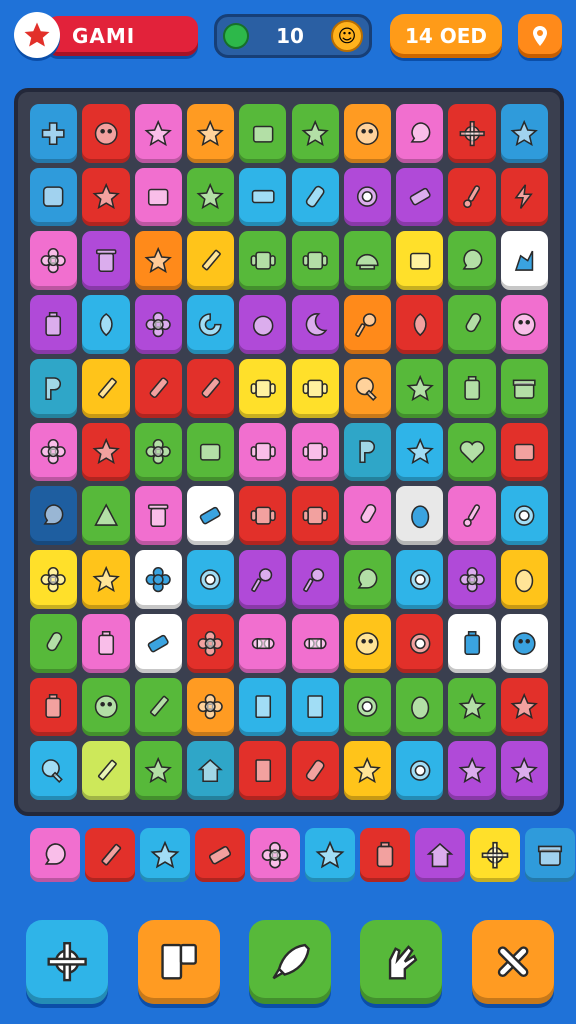 This screenshot has width=576, height=1024. Describe the element at coordinates (290, 962) in the screenshot. I see `hint-button` at that location.